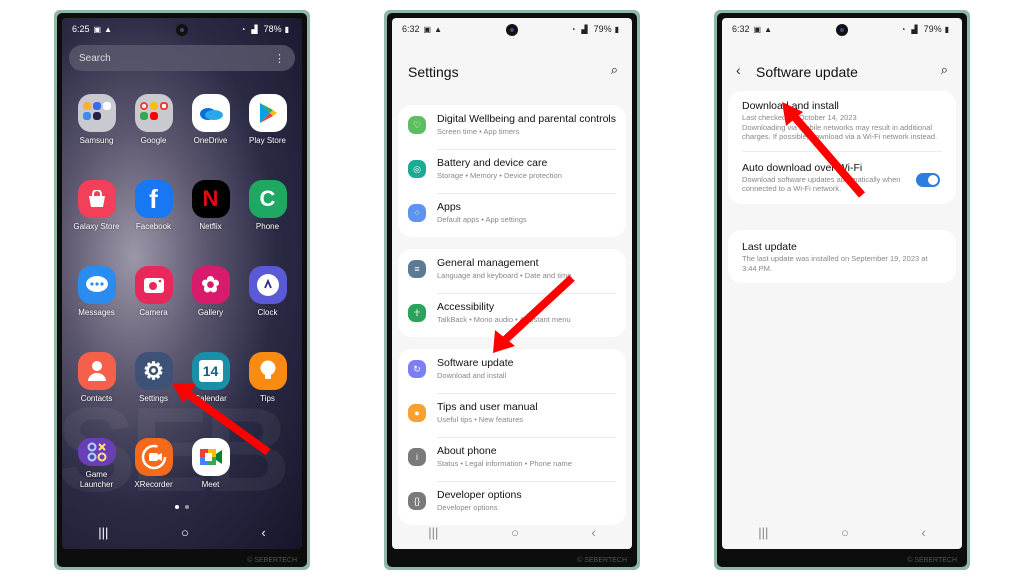 The image size is (1024, 576). I want to click on app-contacts: Contacts, so click(96, 378).